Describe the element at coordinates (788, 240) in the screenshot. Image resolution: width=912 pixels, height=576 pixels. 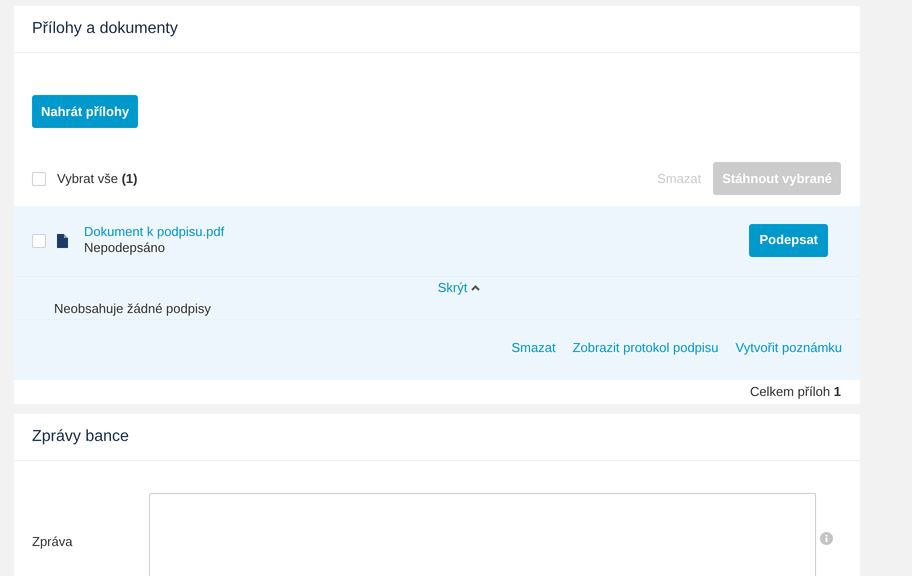
I see `sign-button: Podepsat` at that location.